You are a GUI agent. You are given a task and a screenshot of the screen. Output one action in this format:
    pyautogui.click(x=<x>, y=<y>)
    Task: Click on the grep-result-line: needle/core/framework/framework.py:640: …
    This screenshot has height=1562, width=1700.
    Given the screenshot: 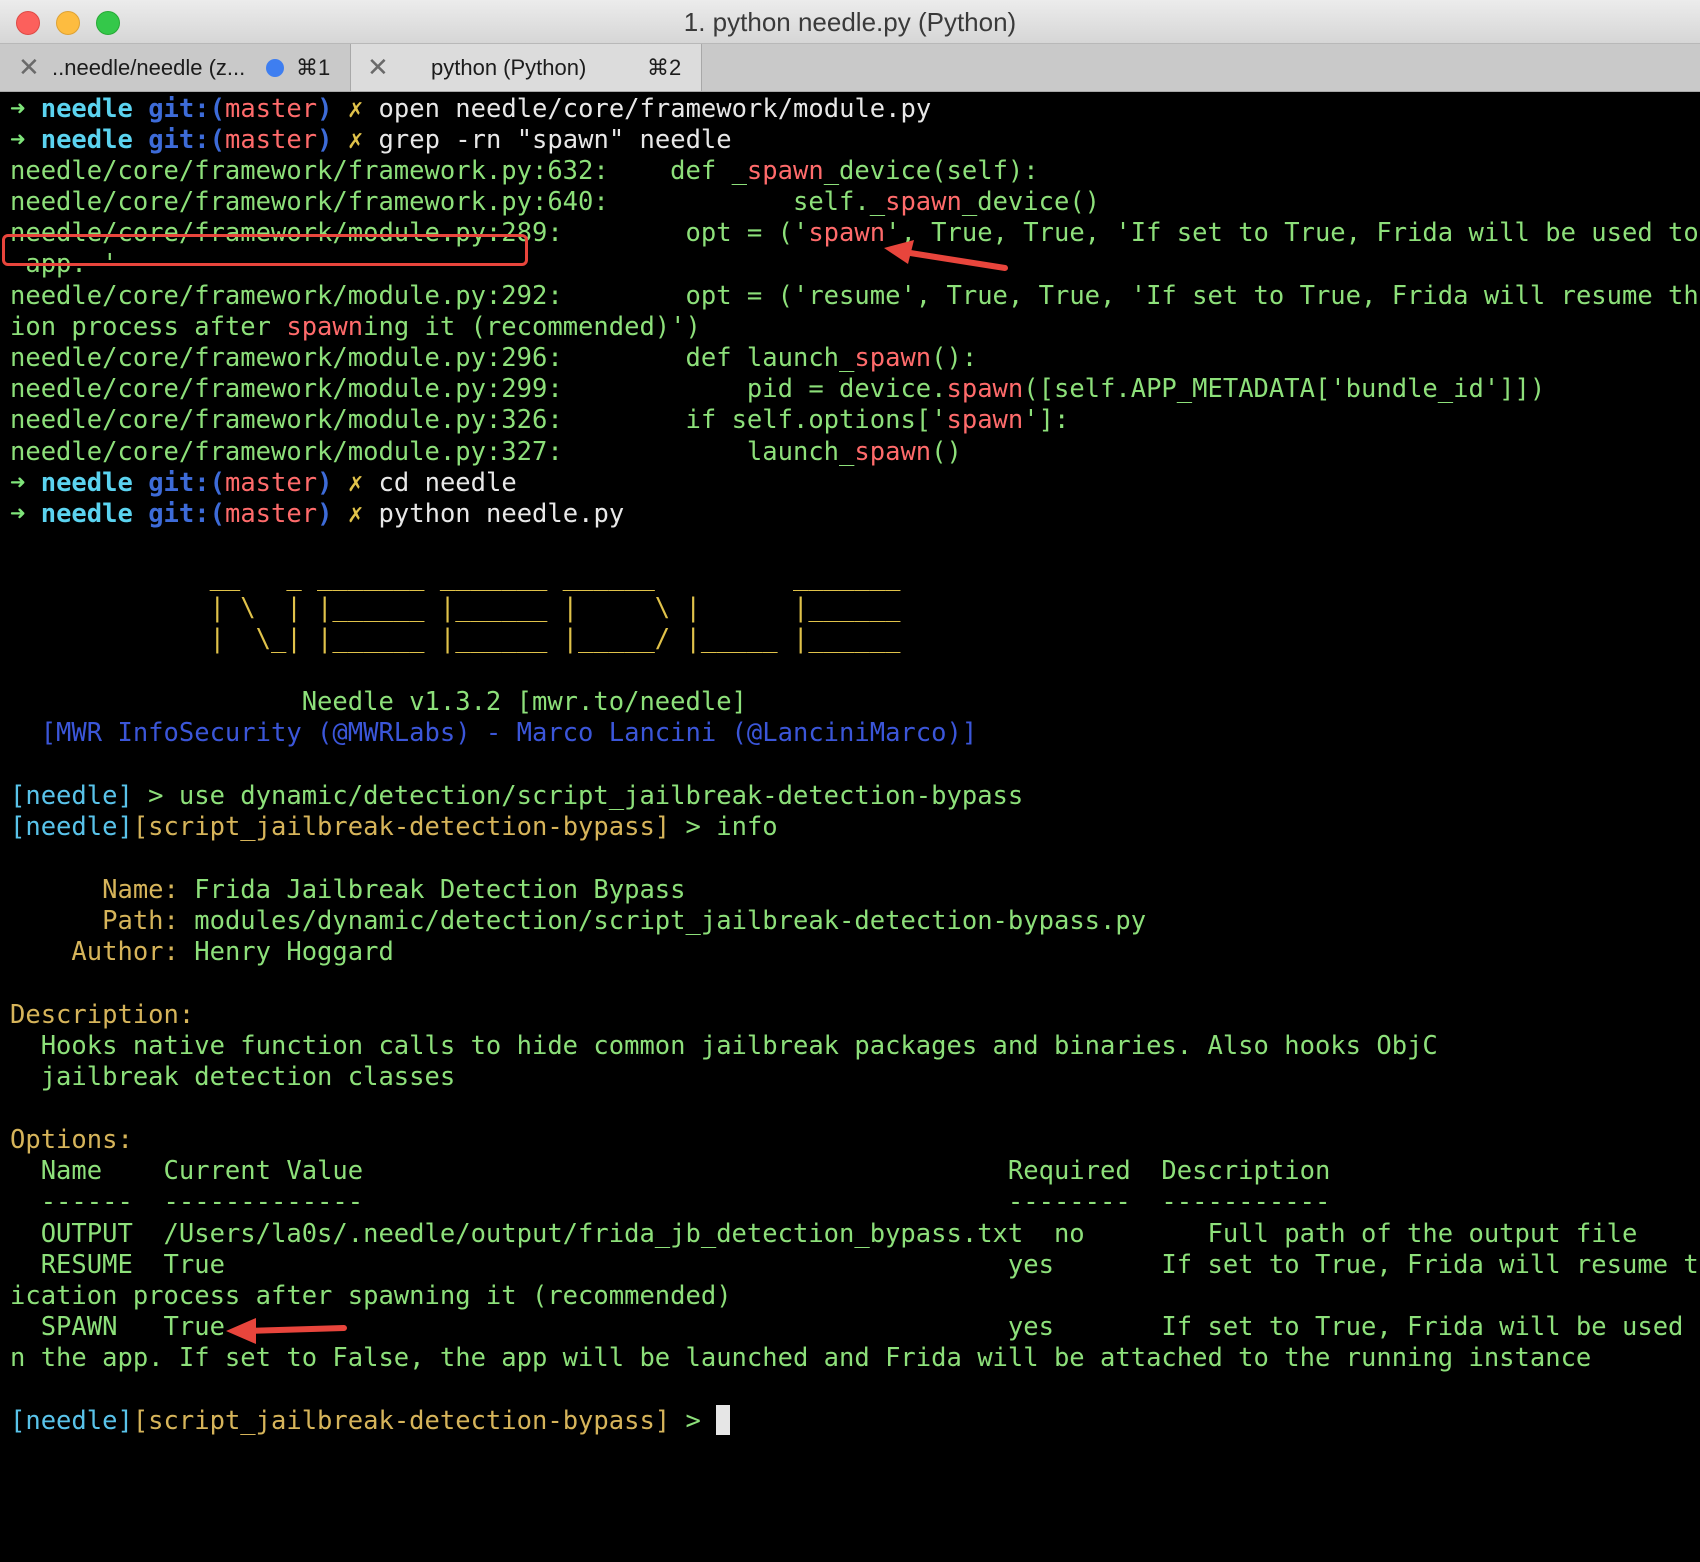 What is the action you would take?
    pyautogui.click(x=555, y=202)
    